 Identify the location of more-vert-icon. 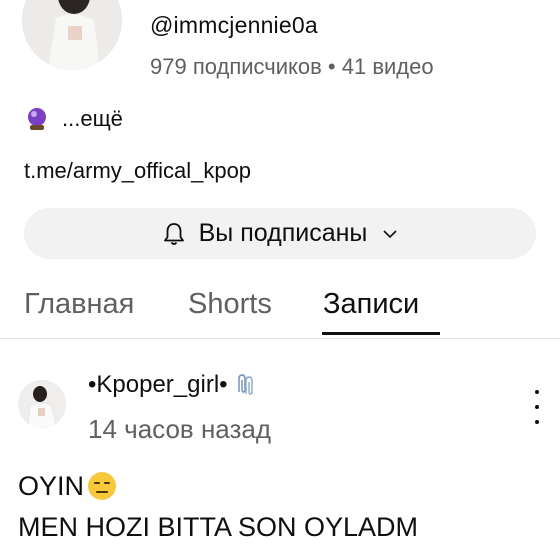
(537, 407).